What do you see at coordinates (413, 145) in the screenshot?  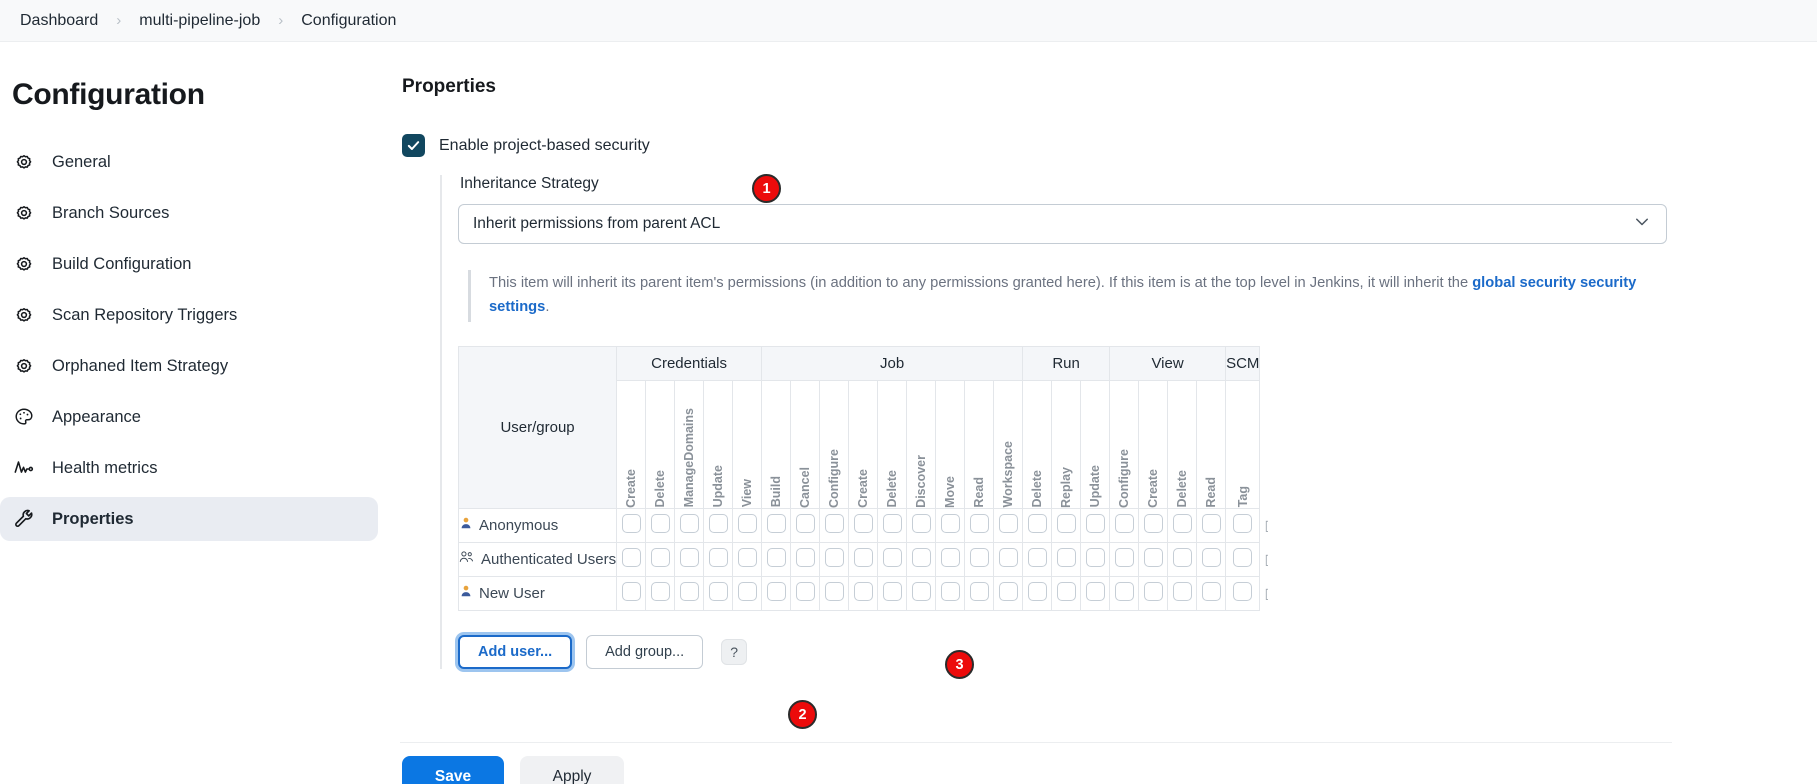 I see `enable-project-based-security-checkbox` at bounding box center [413, 145].